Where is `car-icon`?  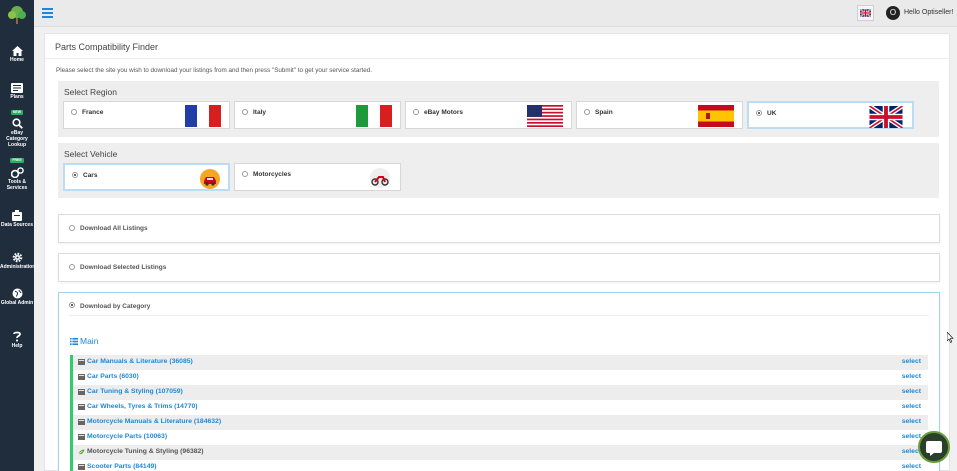 car-icon is located at coordinates (210, 179).